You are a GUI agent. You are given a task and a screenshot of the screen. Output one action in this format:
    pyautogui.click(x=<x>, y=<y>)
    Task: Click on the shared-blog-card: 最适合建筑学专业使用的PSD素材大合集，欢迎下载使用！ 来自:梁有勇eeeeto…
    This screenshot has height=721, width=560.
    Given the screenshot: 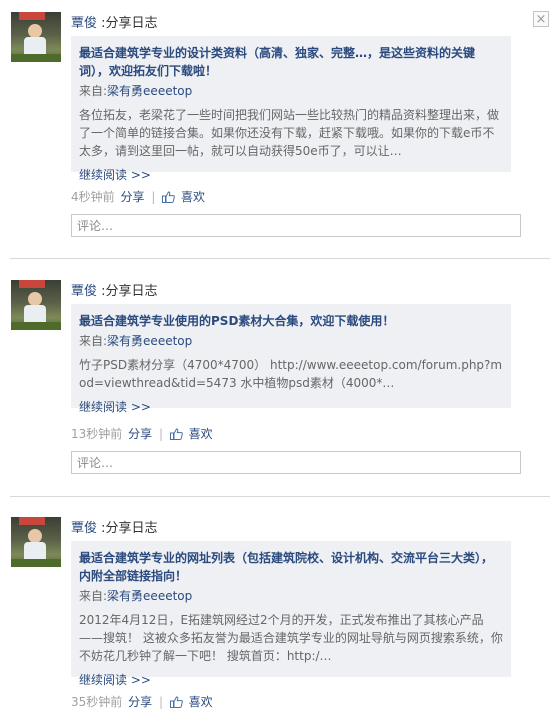 What is the action you would take?
    pyautogui.click(x=291, y=359)
    